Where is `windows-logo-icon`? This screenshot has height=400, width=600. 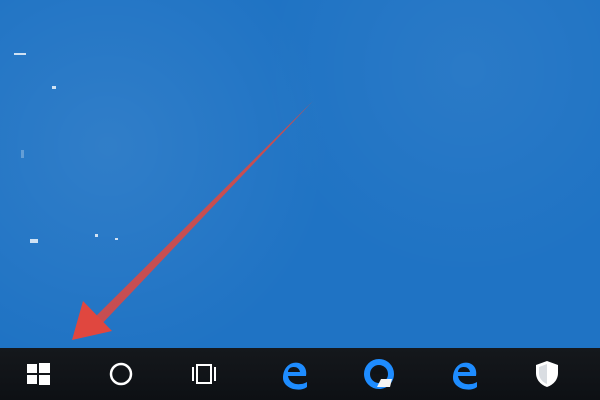 windows-logo-icon is located at coordinates (38, 374).